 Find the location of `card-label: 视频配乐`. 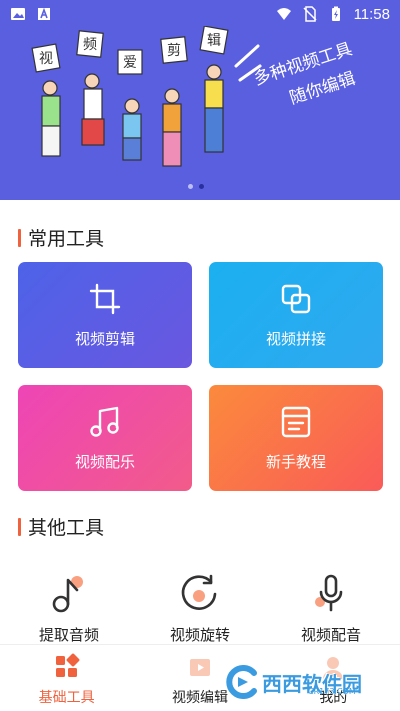

card-label: 视频配乐 is located at coordinates (104, 461).